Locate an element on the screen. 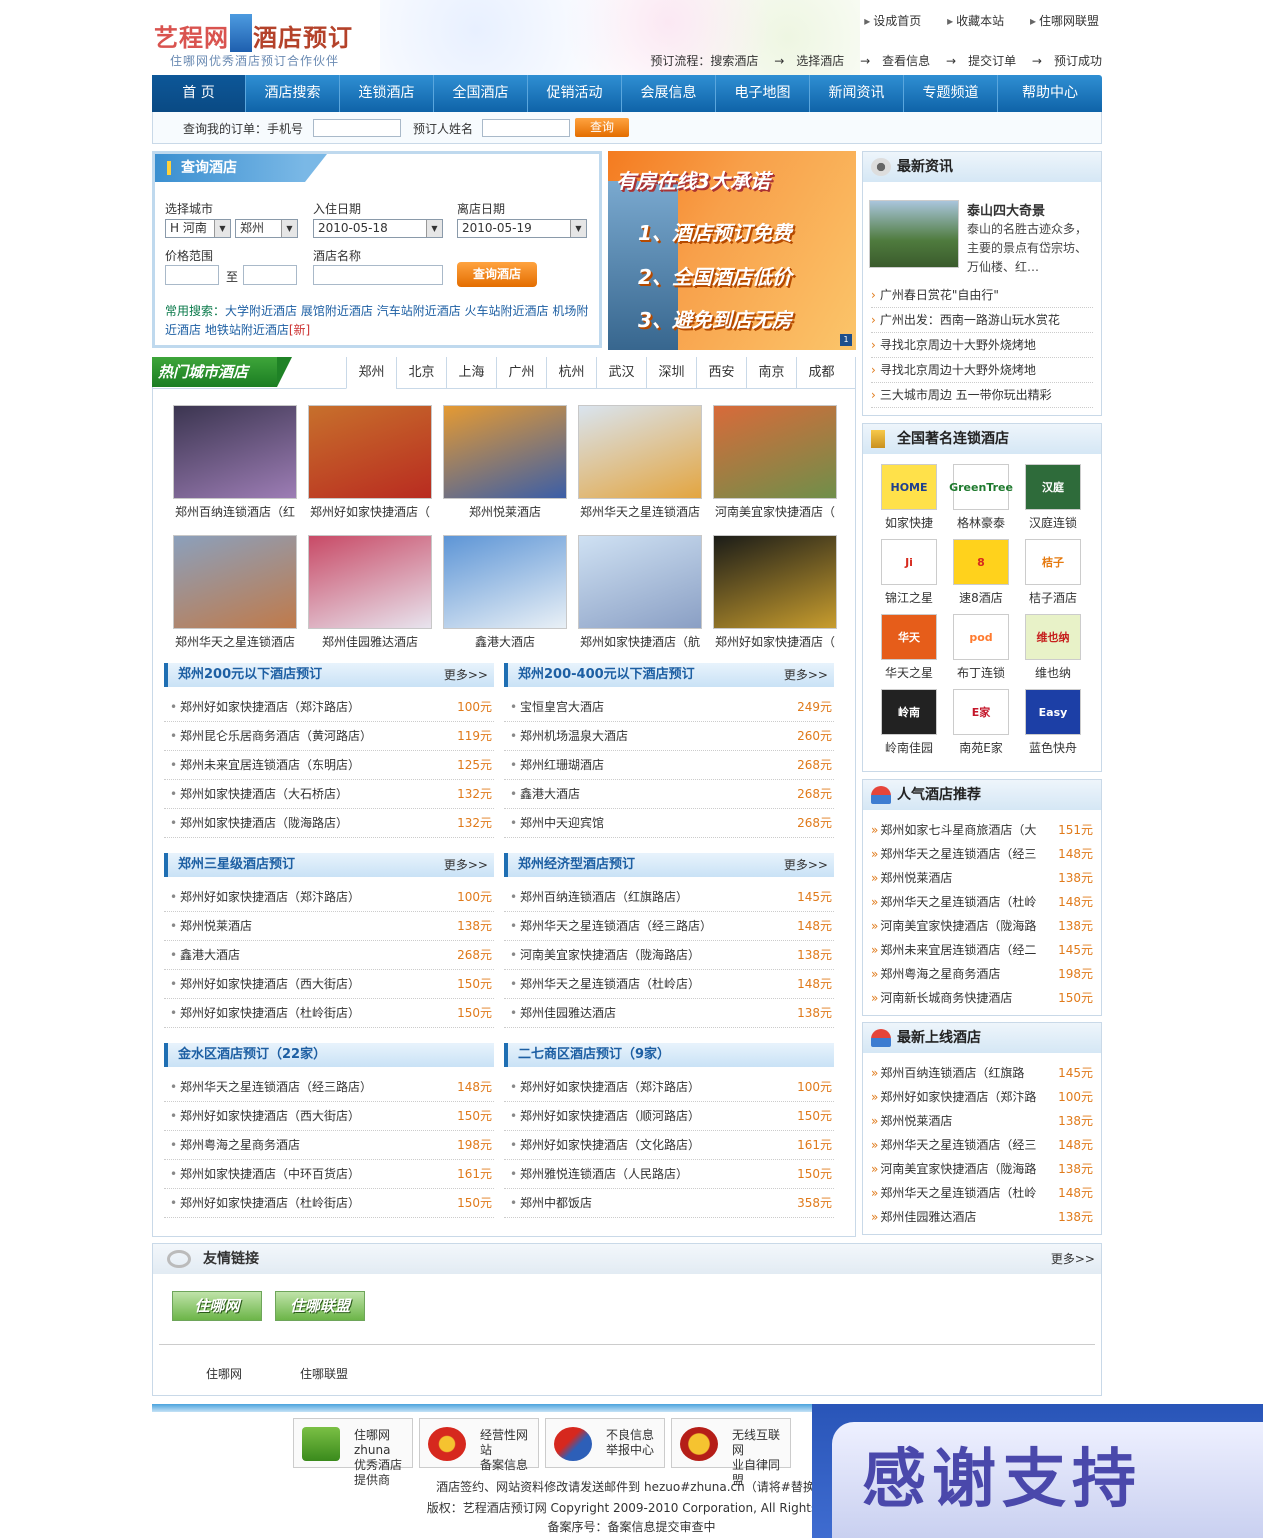  brand-item: 华天 华天之星 is located at coordinates (909, 647).